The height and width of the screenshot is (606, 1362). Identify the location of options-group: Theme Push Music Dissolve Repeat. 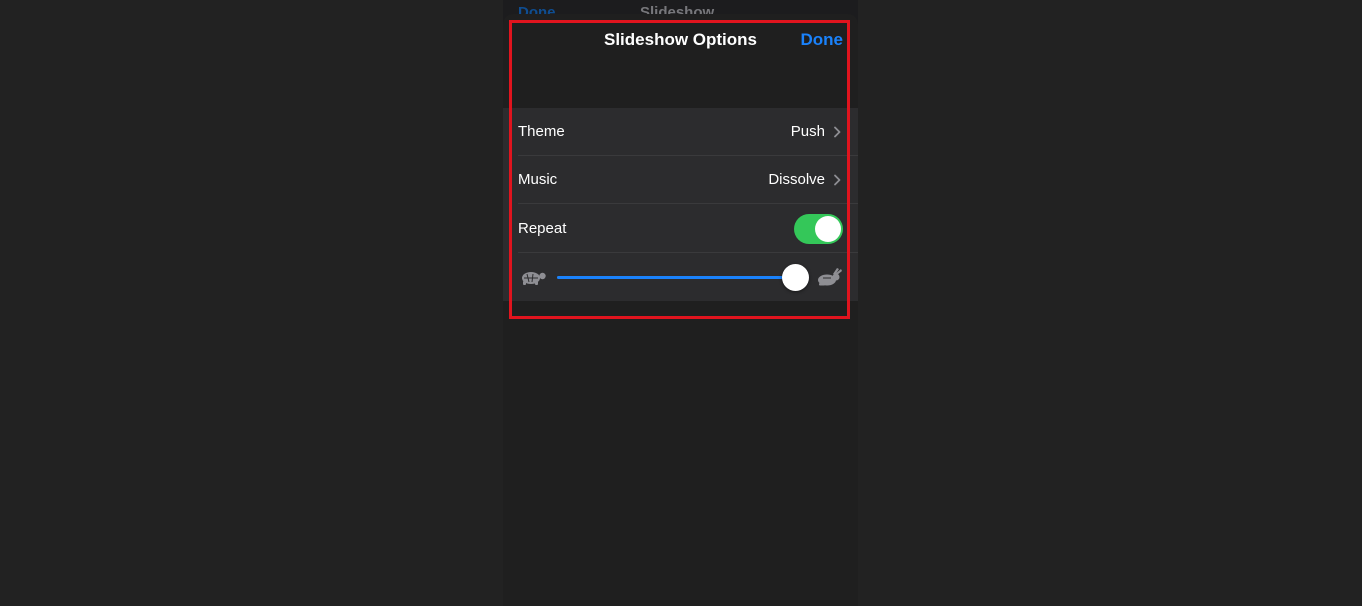
(680, 204).